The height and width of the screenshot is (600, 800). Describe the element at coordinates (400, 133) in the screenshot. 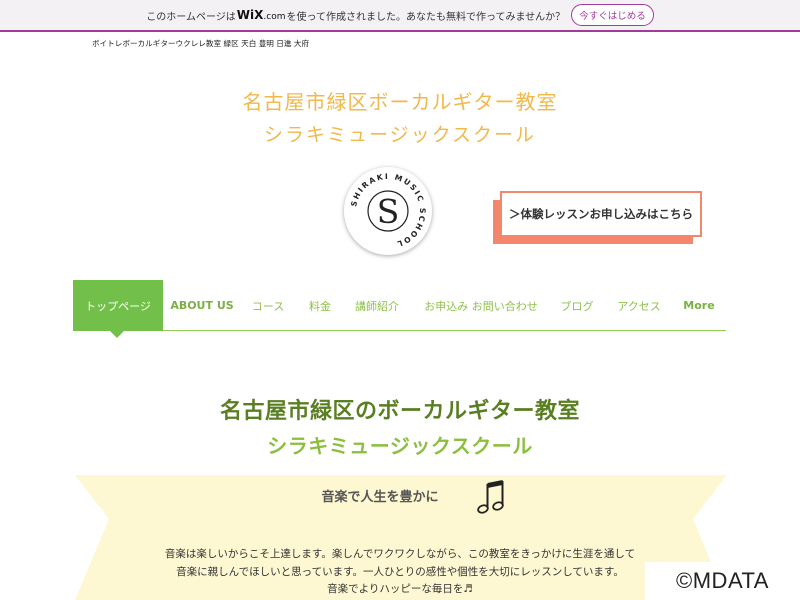

I see `site-title-line2: シラキミュージックスクール` at that location.